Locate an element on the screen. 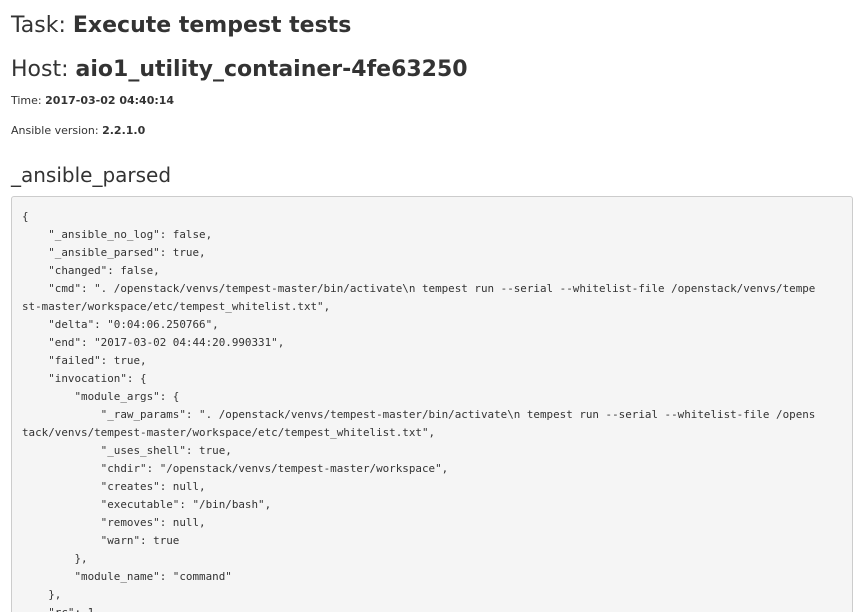 This screenshot has width=860, height=612. code-line: "warn": true is located at coordinates (101, 540).